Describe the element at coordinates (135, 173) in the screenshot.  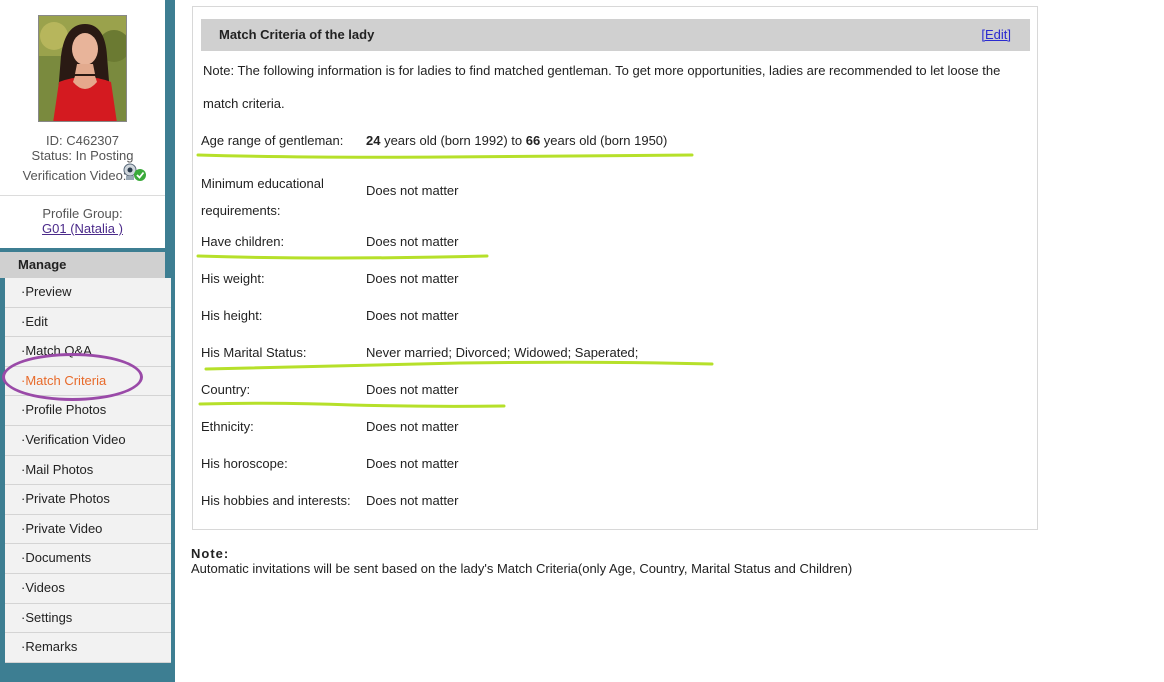
I see `verified-webcam-icon` at that location.